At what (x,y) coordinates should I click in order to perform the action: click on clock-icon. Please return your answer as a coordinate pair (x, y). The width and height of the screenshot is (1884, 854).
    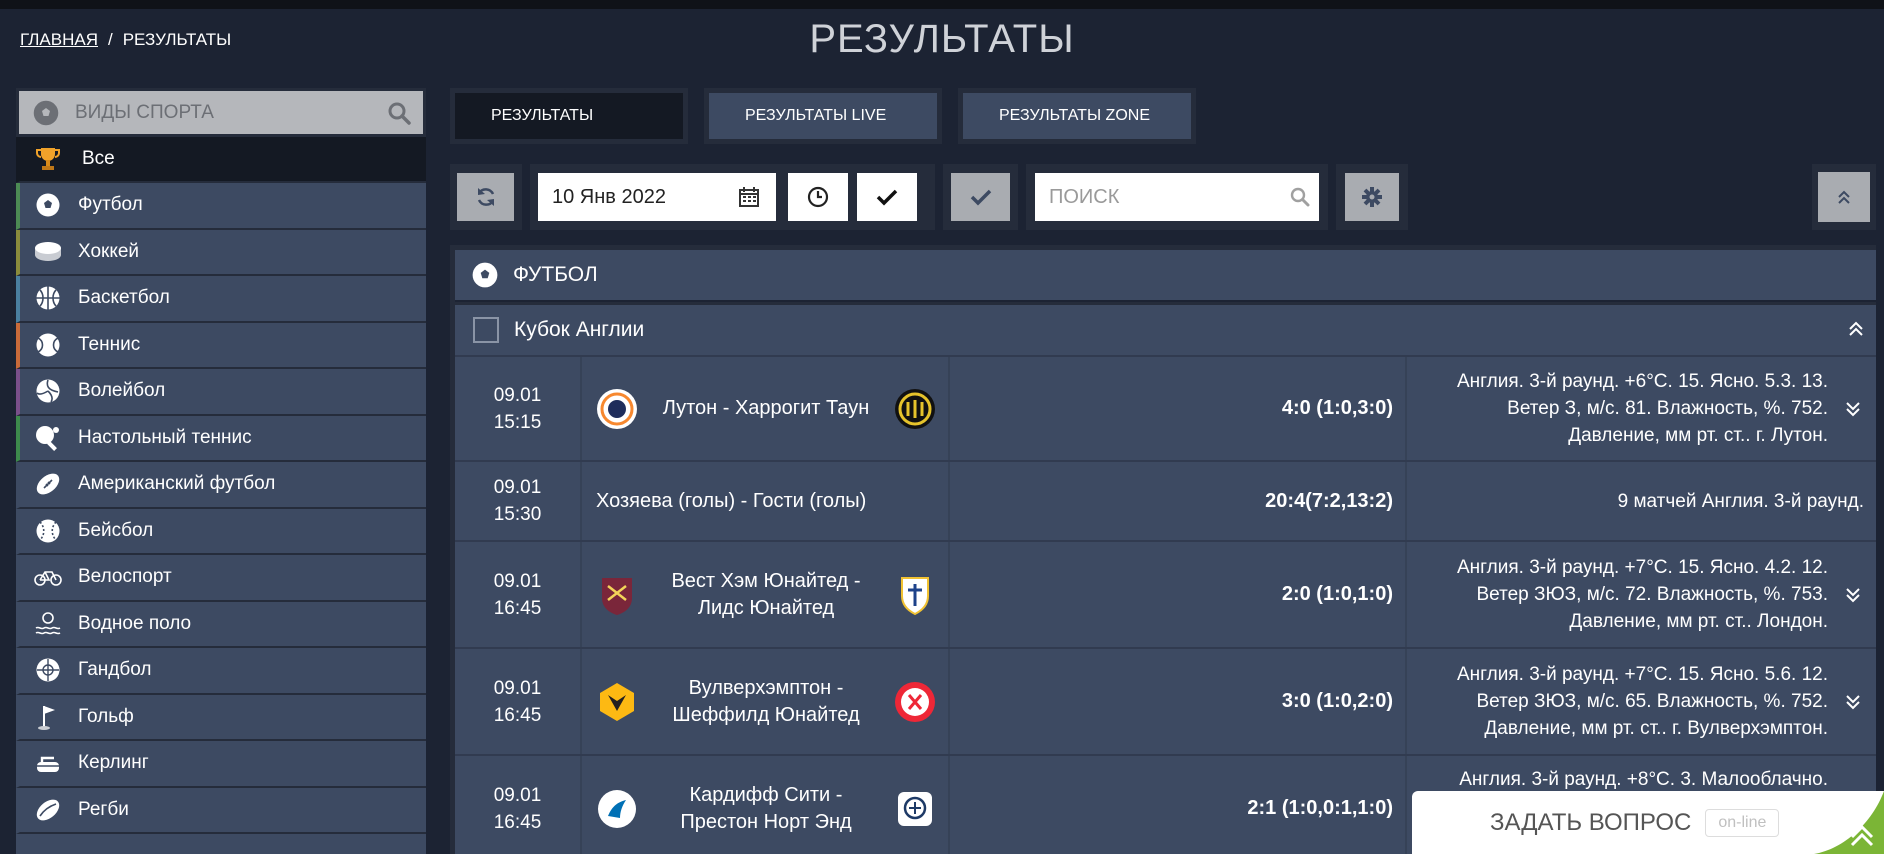
    Looking at the image, I should click on (818, 197).